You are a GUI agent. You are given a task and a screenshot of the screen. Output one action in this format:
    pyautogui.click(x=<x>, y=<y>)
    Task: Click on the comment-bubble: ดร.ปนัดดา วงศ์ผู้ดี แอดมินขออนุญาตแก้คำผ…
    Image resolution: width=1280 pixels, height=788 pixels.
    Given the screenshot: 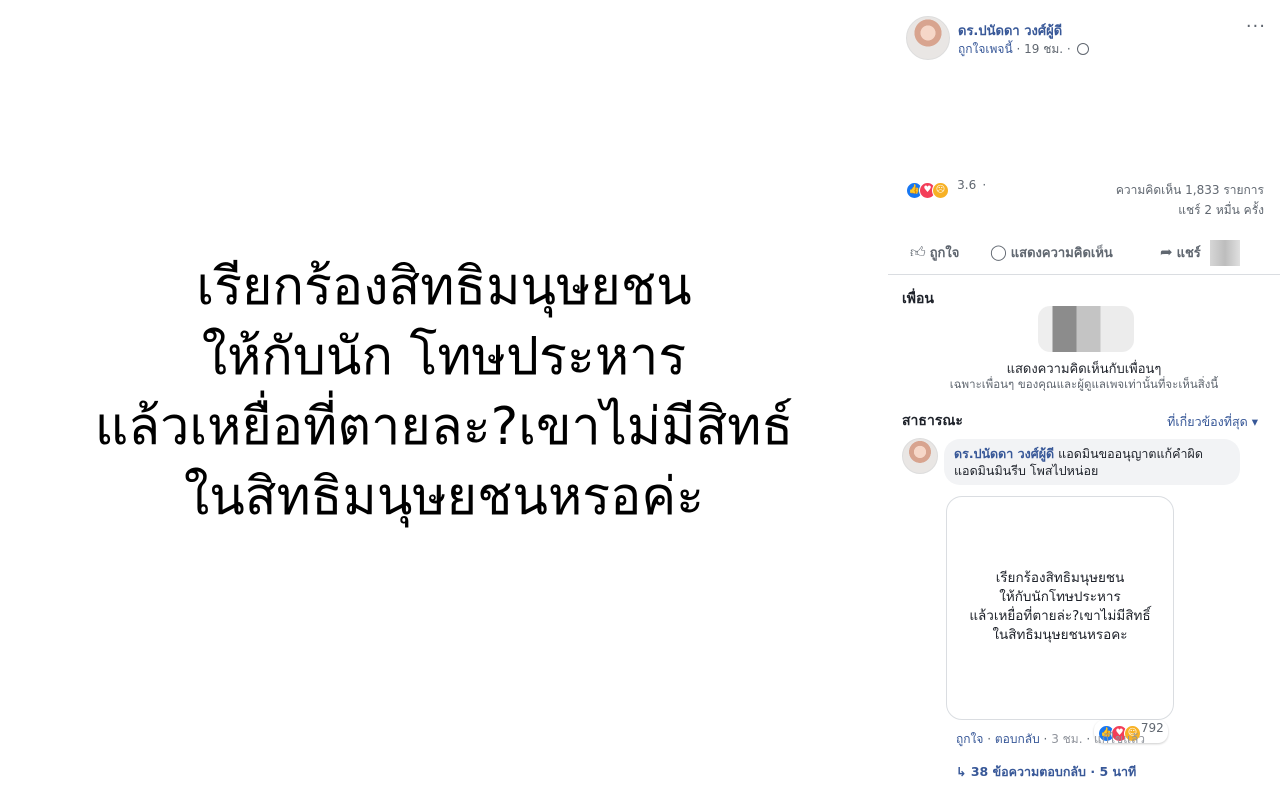 What is the action you would take?
    pyautogui.click(x=1092, y=462)
    